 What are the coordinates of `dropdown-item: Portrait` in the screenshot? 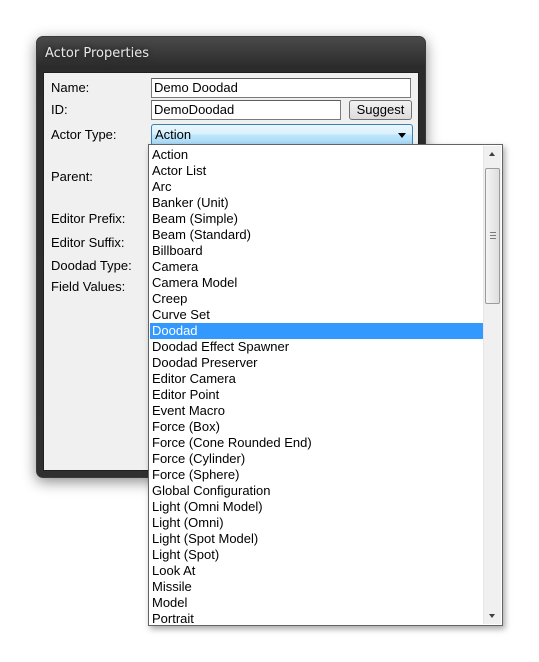 It's located at (316, 618).